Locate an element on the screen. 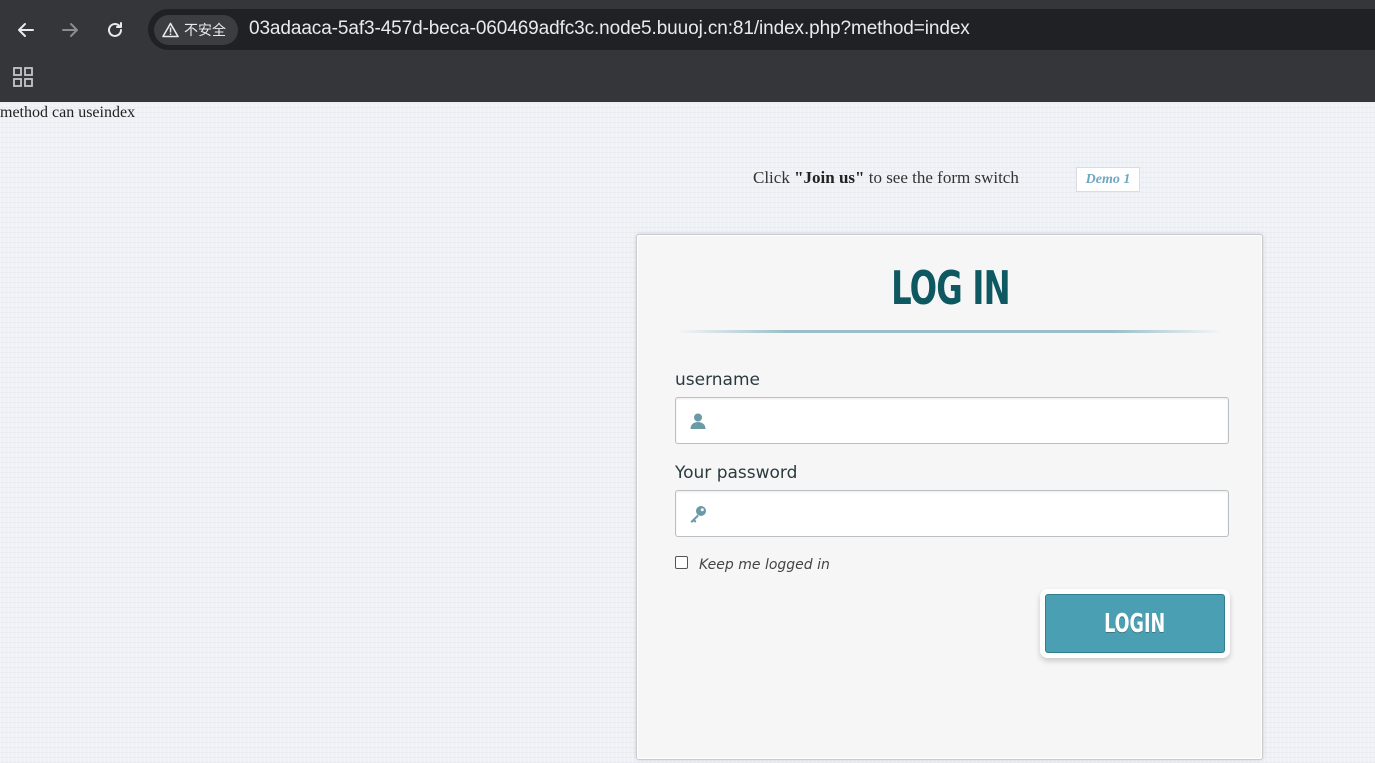 The image size is (1375, 763). security-label: 不安全 is located at coordinates (205, 31).